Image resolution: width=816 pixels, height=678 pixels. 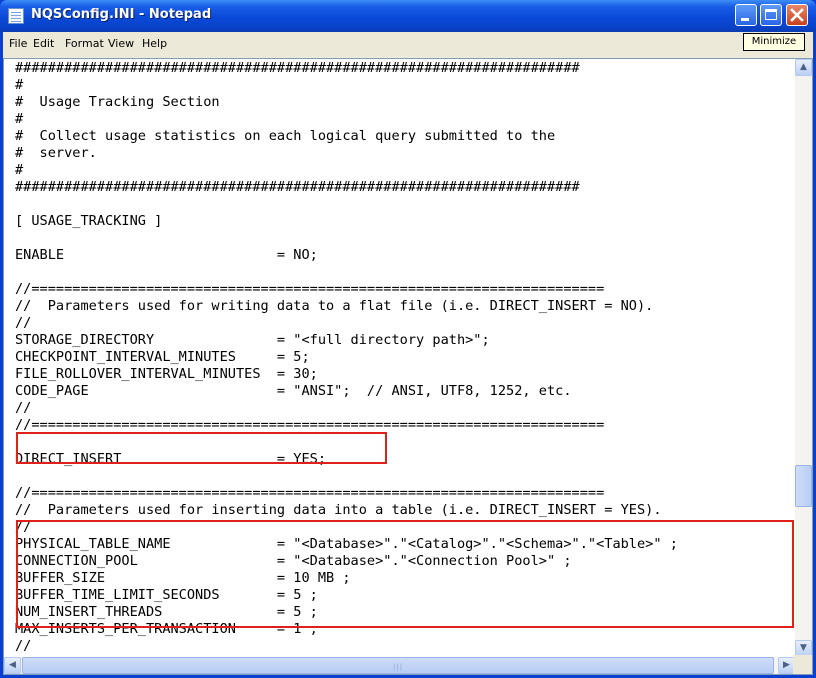 What do you see at coordinates (803, 67) in the screenshot?
I see `scroll-up-icon: ▲` at bounding box center [803, 67].